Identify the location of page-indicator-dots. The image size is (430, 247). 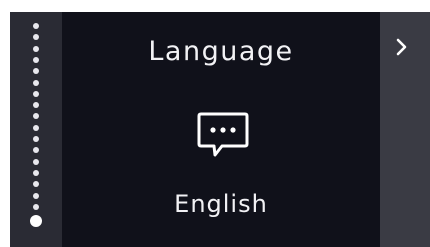
(36, 129).